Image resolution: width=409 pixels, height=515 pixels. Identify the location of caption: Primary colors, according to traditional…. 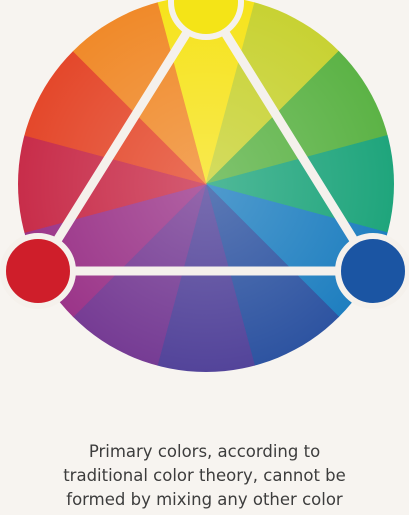
(204, 476).